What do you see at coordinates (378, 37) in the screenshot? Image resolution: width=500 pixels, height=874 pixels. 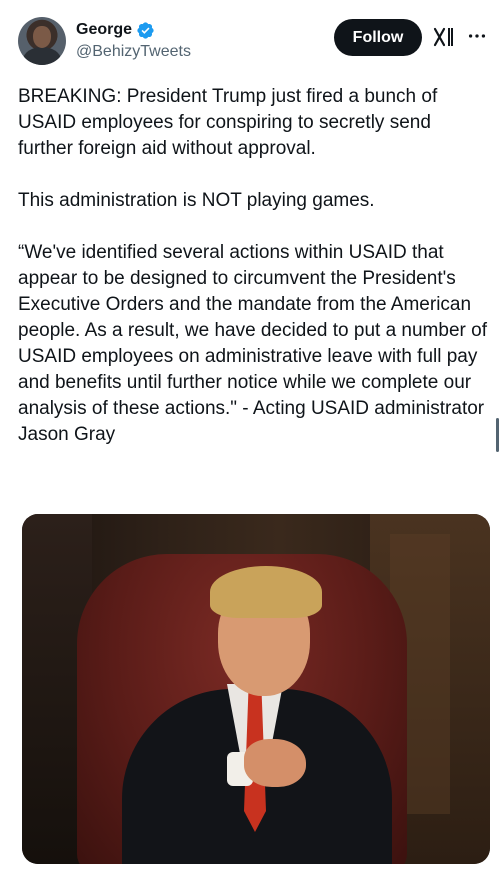 I see `follow-button: Follow` at bounding box center [378, 37].